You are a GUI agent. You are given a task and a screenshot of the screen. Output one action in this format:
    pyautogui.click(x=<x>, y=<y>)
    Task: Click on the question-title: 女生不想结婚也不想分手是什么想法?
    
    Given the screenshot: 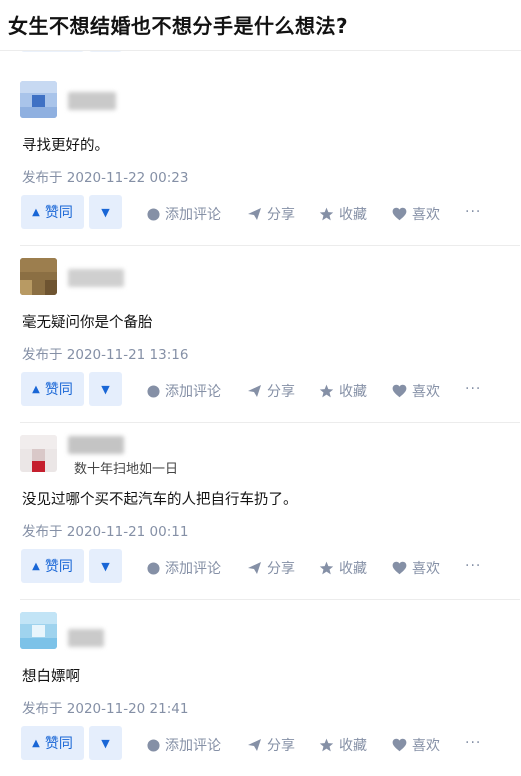 What is the action you would take?
    pyautogui.click(x=178, y=24)
    